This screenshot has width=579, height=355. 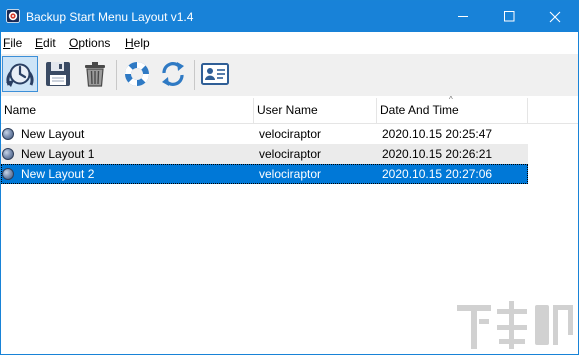 I want to click on row-date-time: 2020.10.15 20:27:06, so click(x=437, y=174).